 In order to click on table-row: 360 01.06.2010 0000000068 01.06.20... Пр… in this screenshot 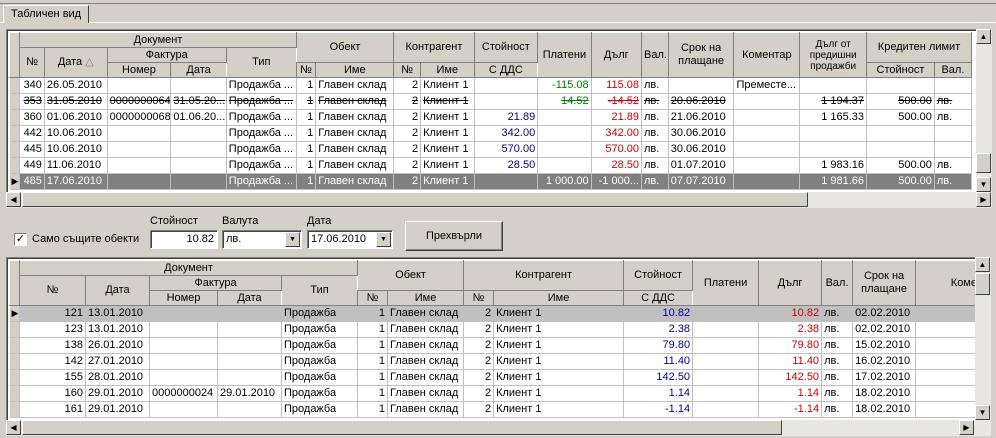, I will do `click(491, 117)`.